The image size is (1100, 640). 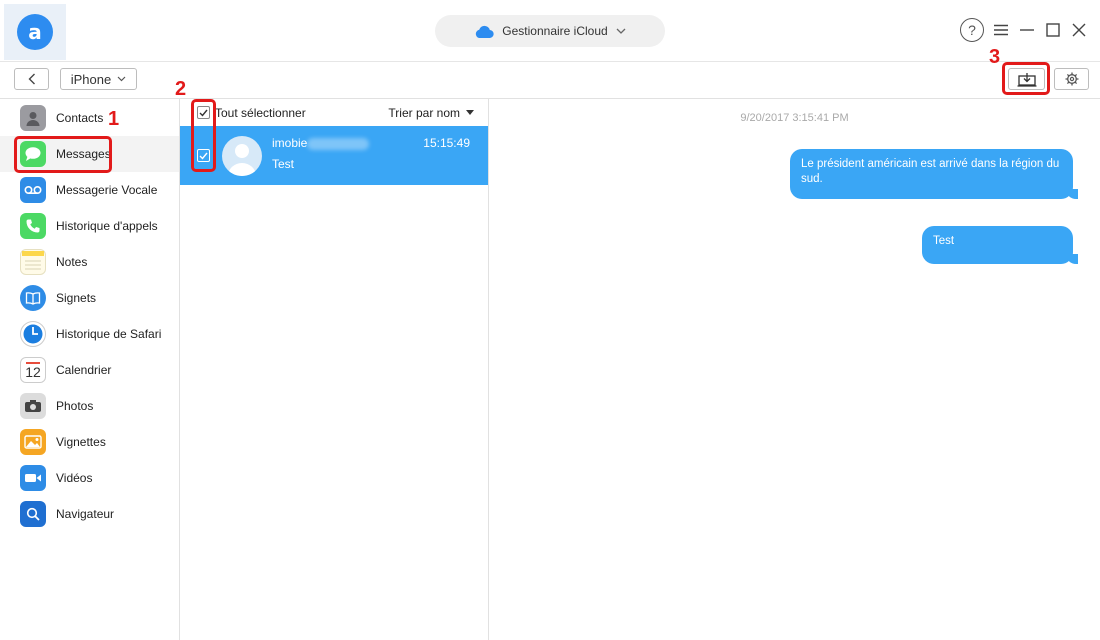 I want to click on list-header: Tout sélectionner Trier par nom, so click(x=334, y=112).